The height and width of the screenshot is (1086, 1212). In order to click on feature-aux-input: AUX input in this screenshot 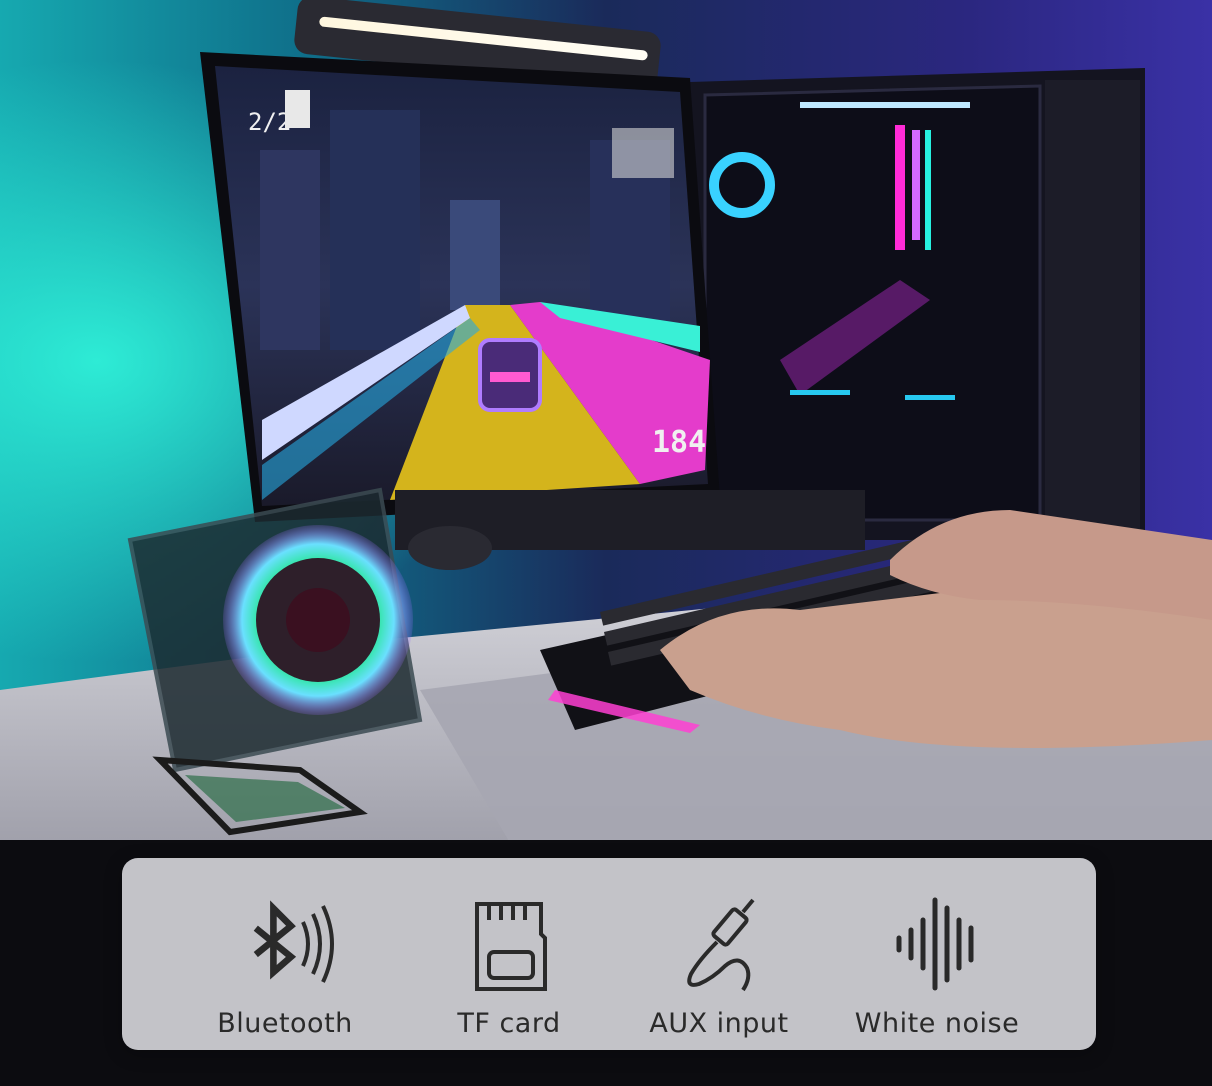, I will do `click(719, 954)`.